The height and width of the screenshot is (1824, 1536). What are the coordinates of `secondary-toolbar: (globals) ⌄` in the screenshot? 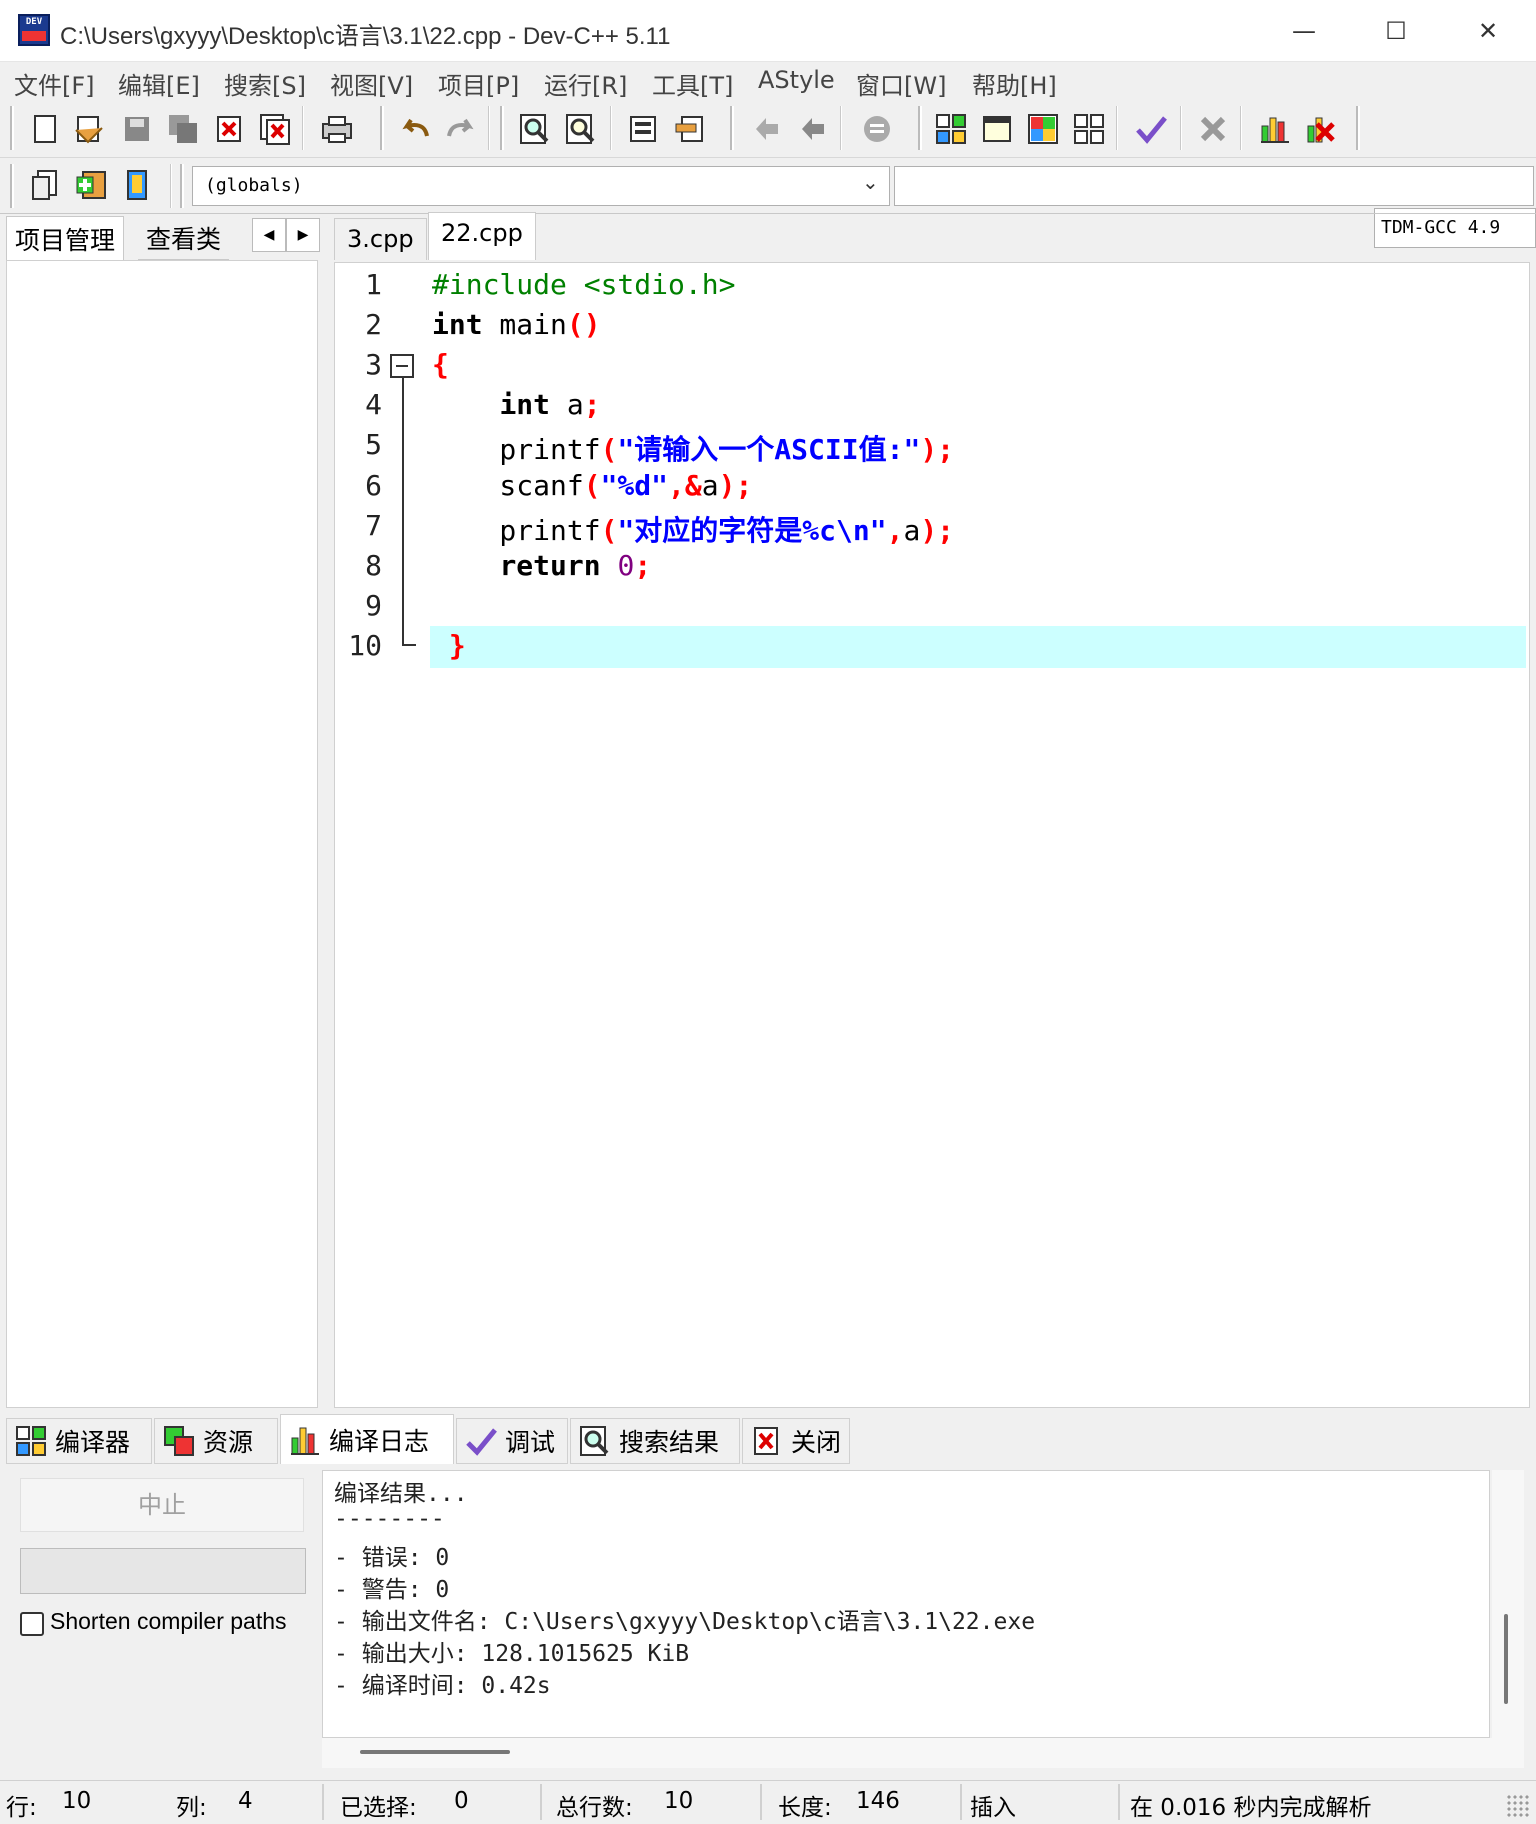 It's located at (768, 186).